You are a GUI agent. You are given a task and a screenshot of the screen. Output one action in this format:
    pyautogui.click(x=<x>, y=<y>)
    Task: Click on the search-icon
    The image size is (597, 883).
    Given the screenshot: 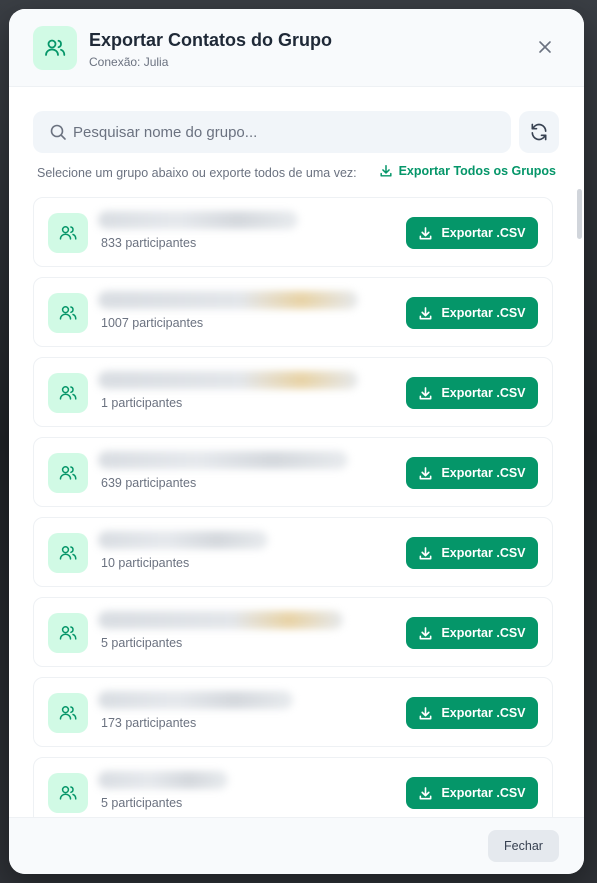 What is the action you would take?
    pyautogui.click(x=58, y=132)
    